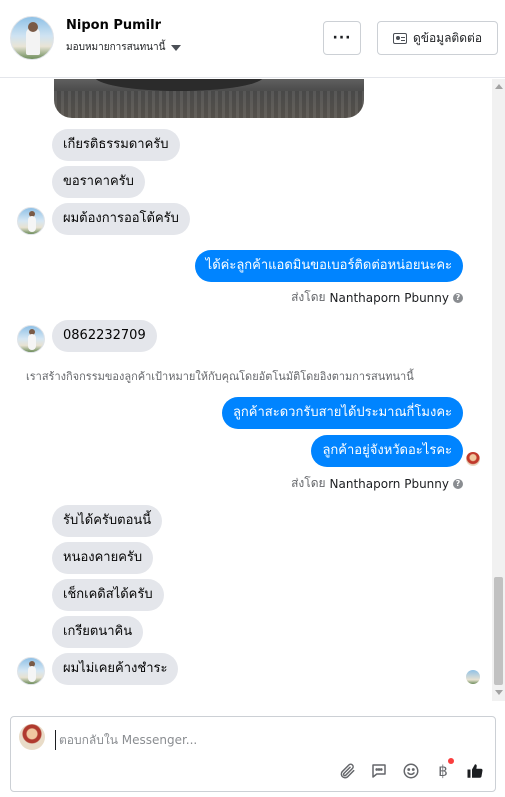  I want to click on seen-avatar, so click(473, 677).